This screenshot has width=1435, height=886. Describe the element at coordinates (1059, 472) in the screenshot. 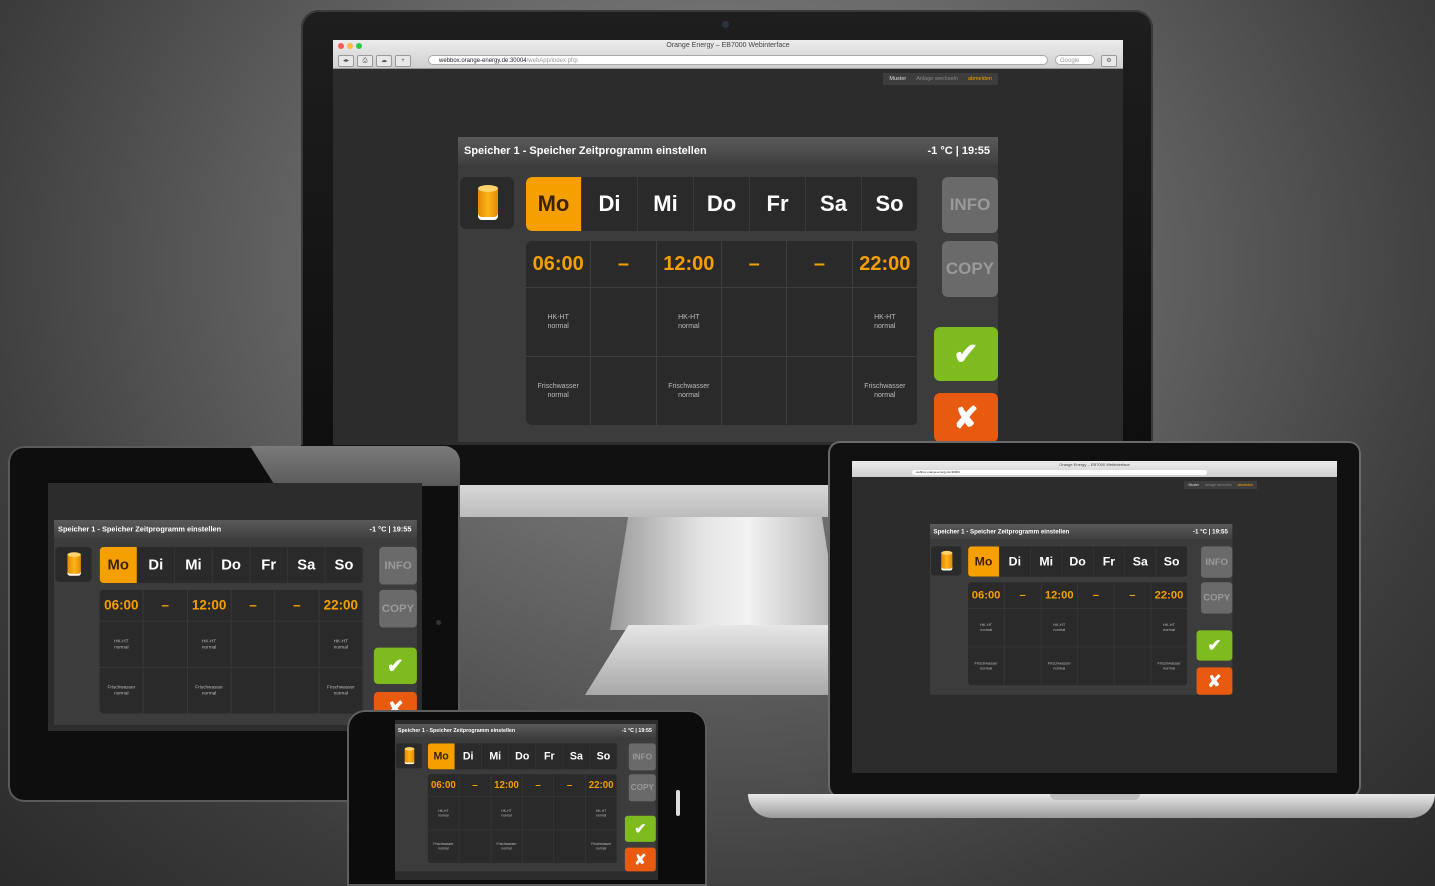

I see `laptop-address-bar: webbox.orange-energy.de:30004` at that location.